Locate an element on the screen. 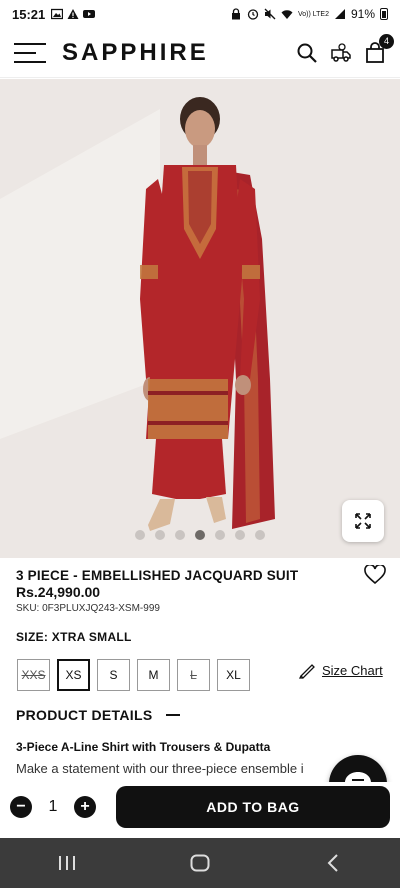 This screenshot has width=400, height=888. quantity-stepper: − 1 + is located at coordinates (53, 807).